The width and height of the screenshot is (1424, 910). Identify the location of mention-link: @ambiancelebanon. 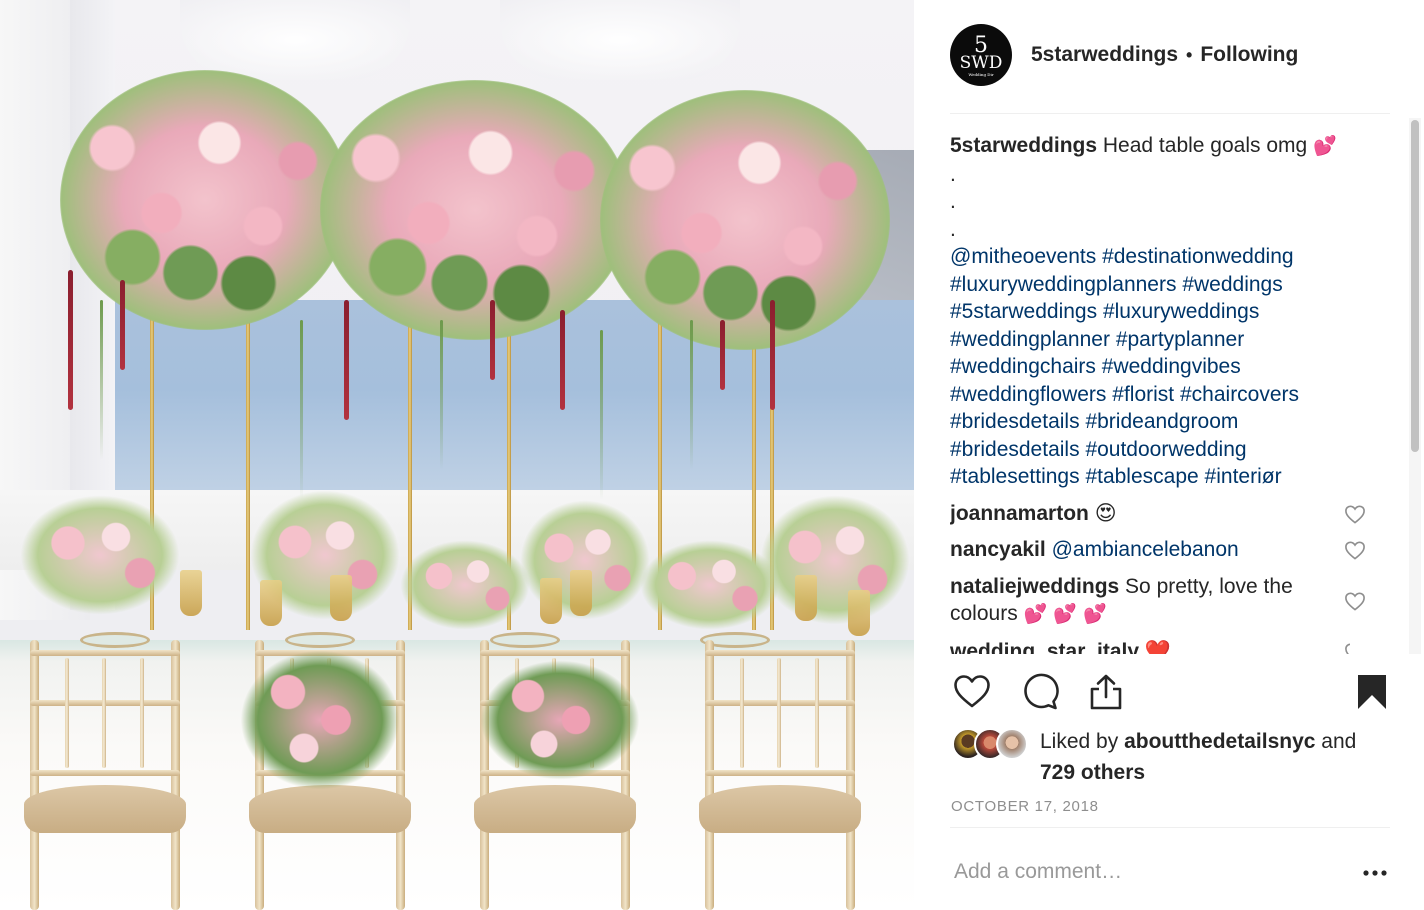
(1145, 549).